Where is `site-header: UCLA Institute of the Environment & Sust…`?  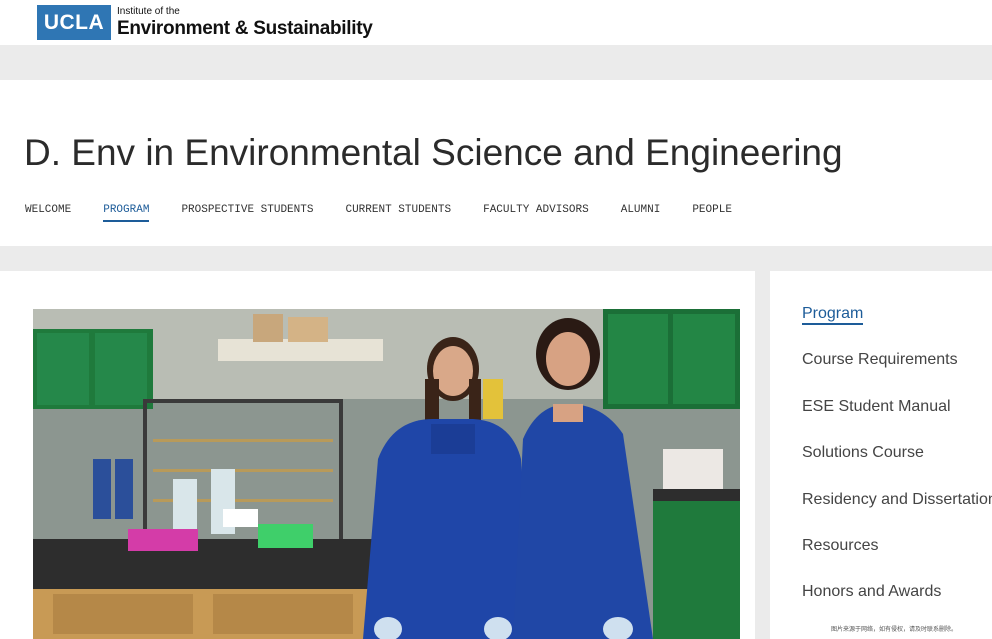
site-header: UCLA Institute of the Environment & Sust… is located at coordinates (496, 22).